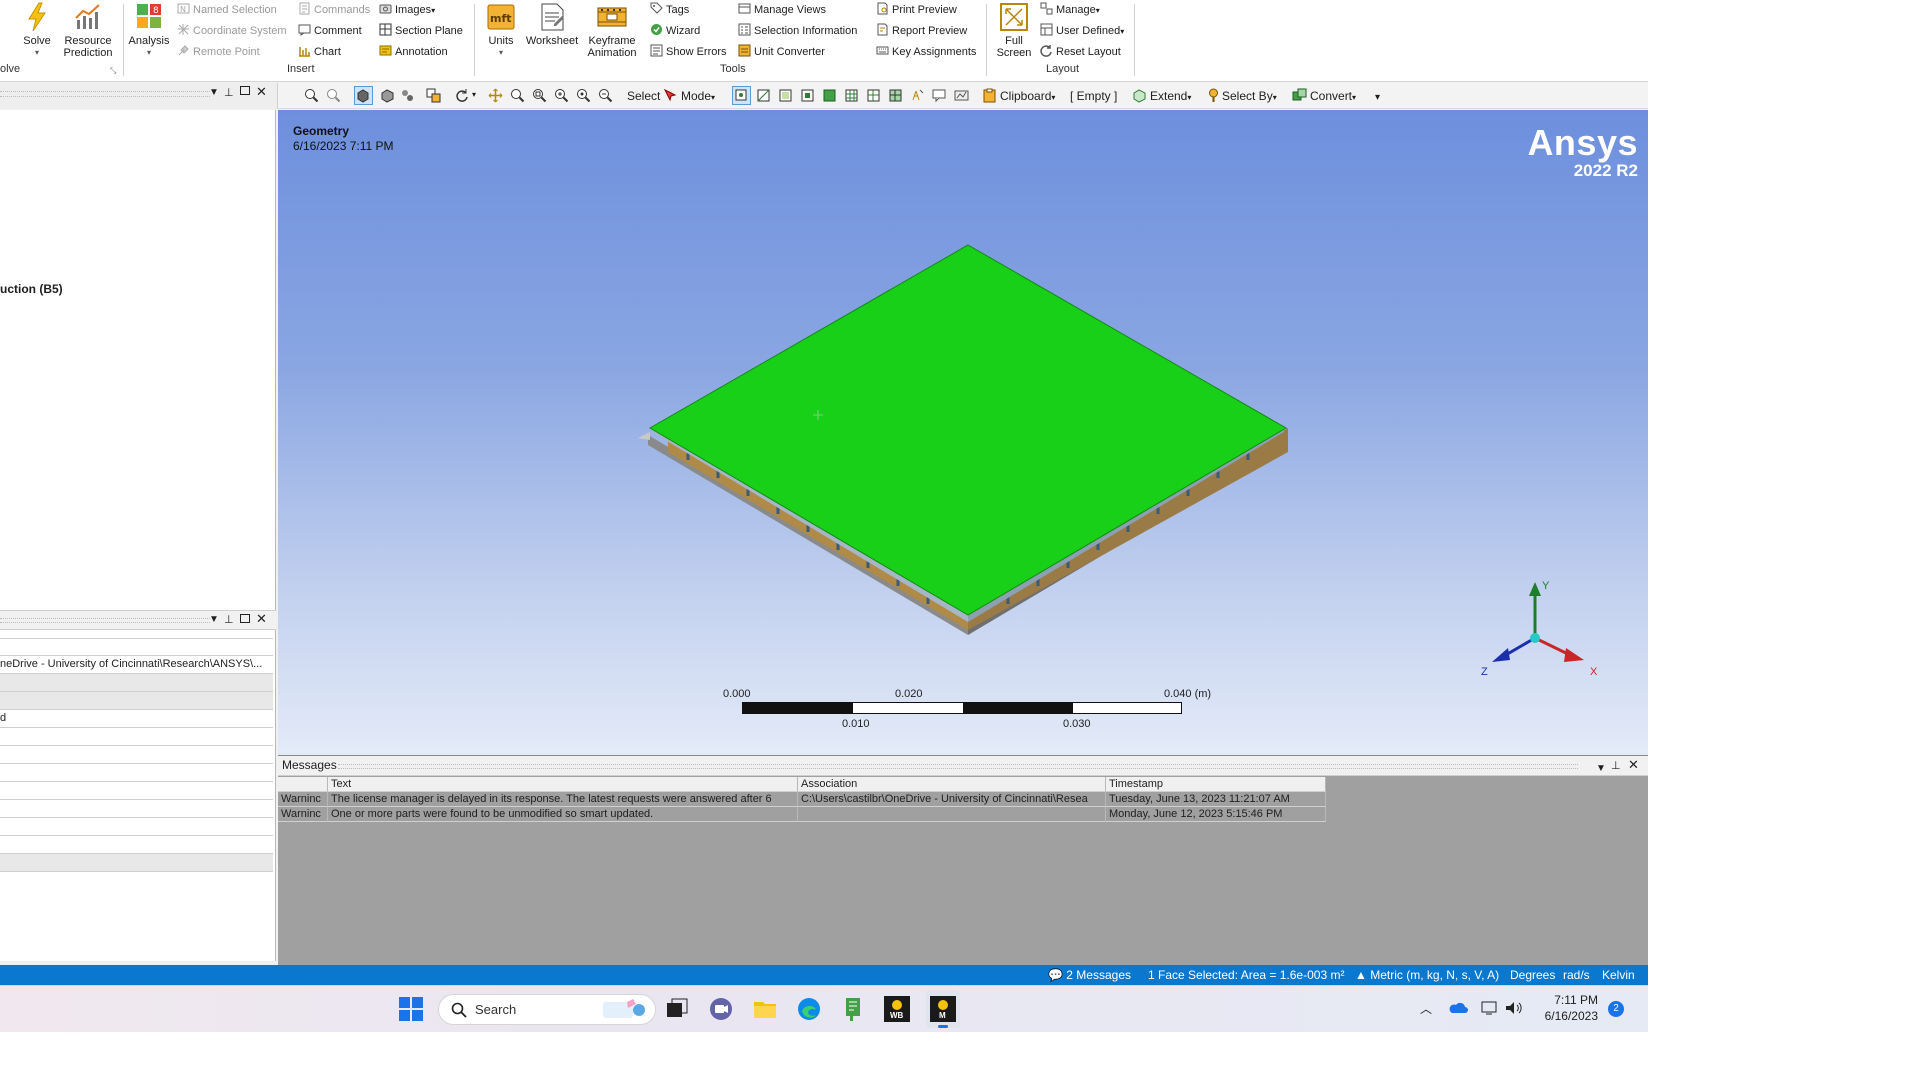  Describe the element at coordinates (495, 95) in the screenshot. I see `pan-icon` at that location.